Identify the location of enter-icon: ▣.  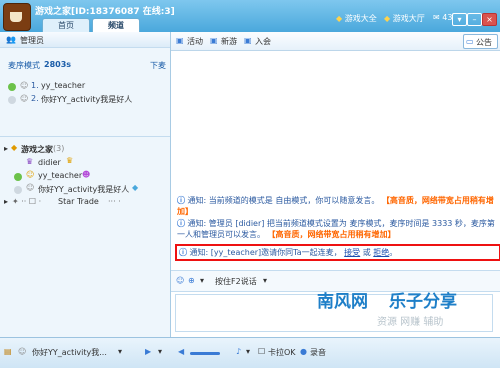
(248, 40).